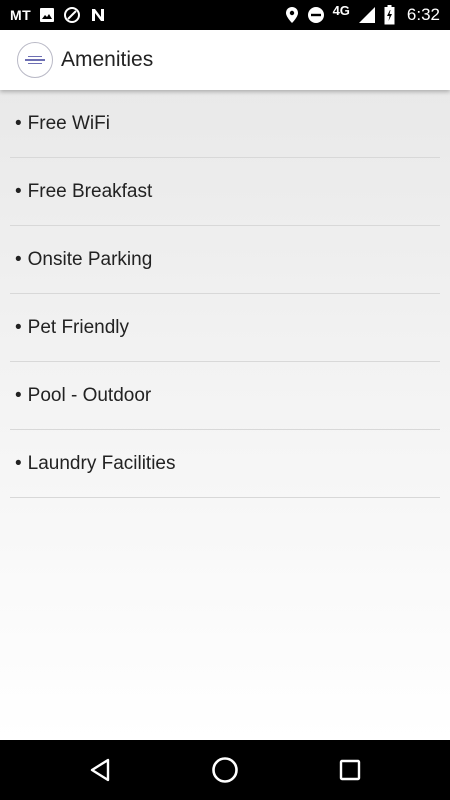 The image size is (450, 800). I want to click on recents-icon, so click(350, 770).